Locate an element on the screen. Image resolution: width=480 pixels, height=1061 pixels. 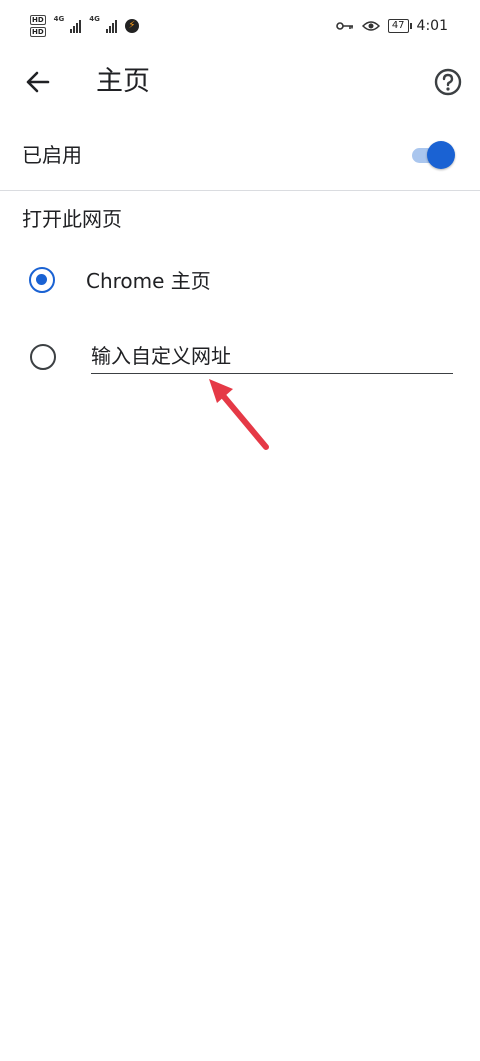
battery-icon: 47 is located at coordinates (399, 26).